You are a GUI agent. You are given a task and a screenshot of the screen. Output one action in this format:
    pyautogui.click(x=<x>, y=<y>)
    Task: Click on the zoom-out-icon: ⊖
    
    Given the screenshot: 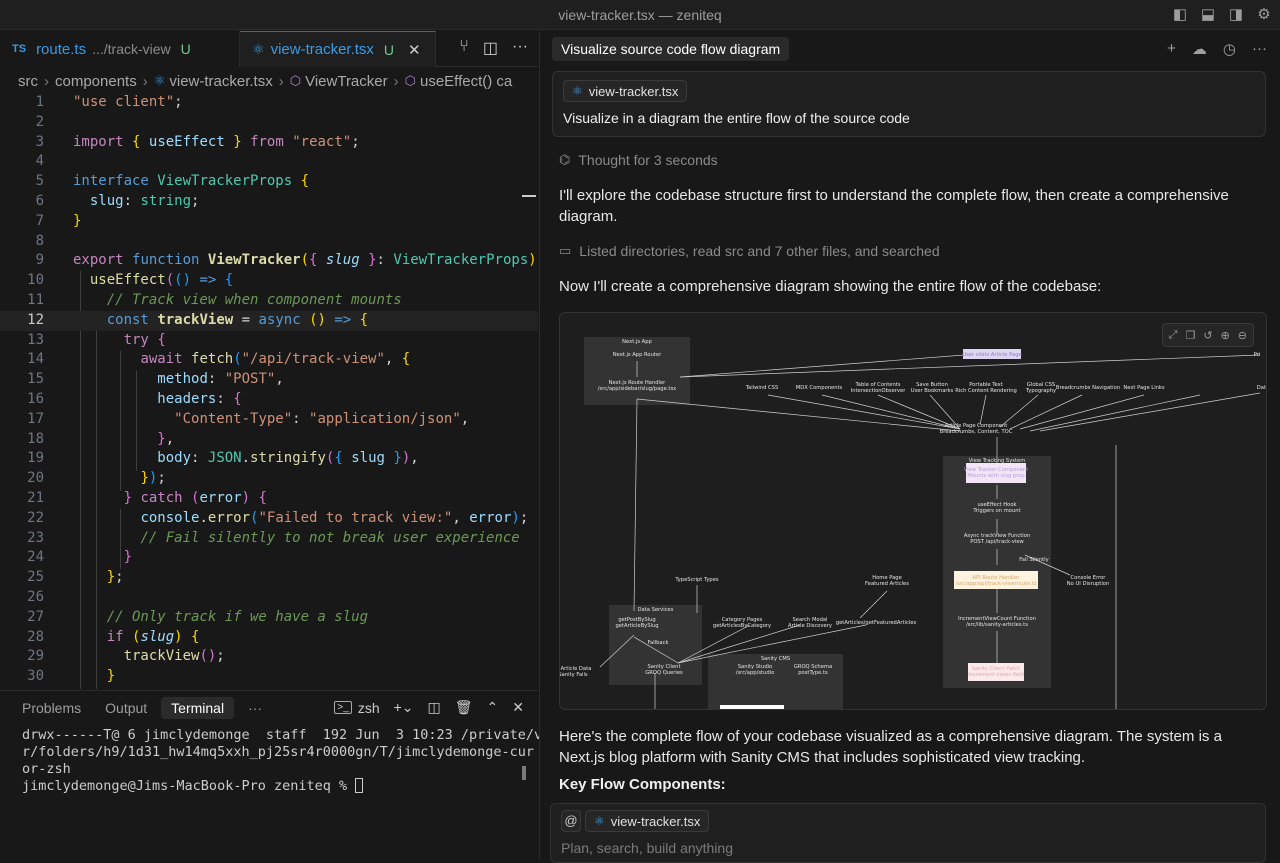 What is the action you would take?
    pyautogui.click(x=1242, y=335)
    